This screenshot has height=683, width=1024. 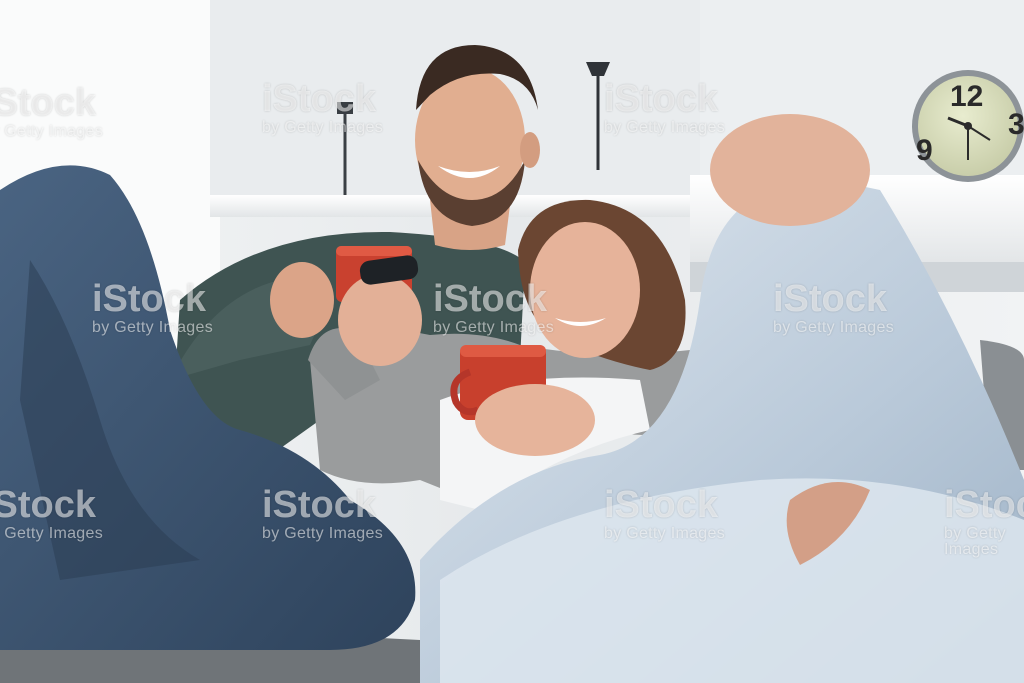 What do you see at coordinates (302, 300) in the screenshot?
I see `man-hand` at bounding box center [302, 300].